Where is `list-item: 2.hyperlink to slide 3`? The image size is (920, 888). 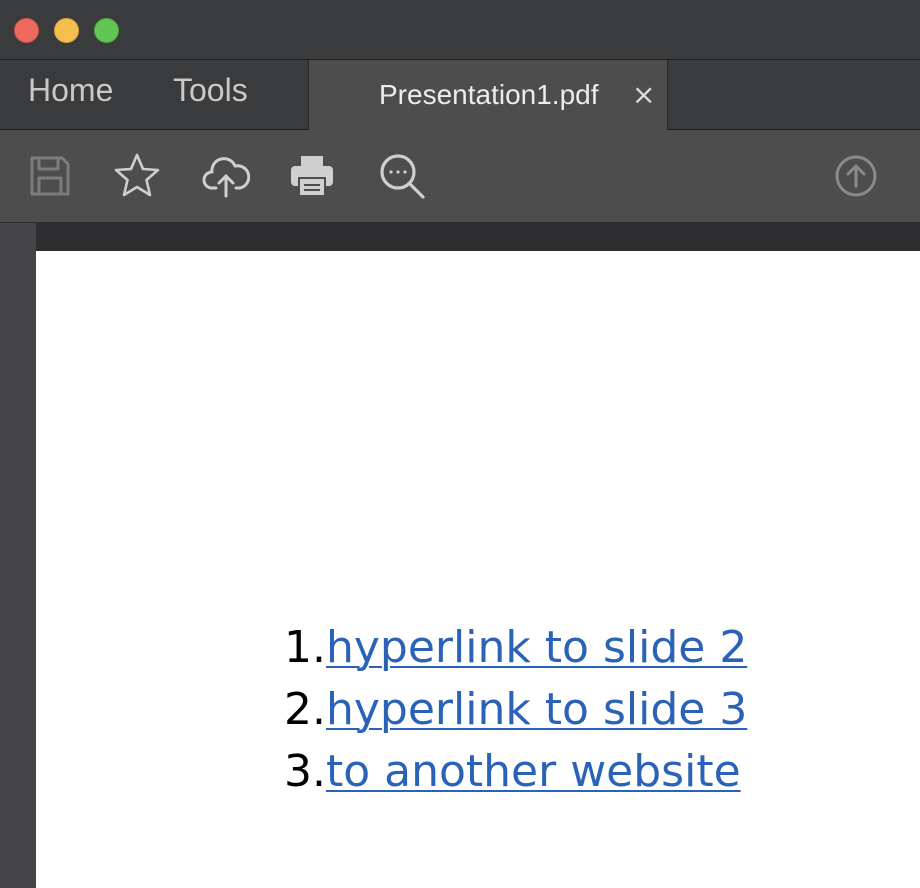 list-item: 2.hyperlink to slide 3 is located at coordinates (515, 710).